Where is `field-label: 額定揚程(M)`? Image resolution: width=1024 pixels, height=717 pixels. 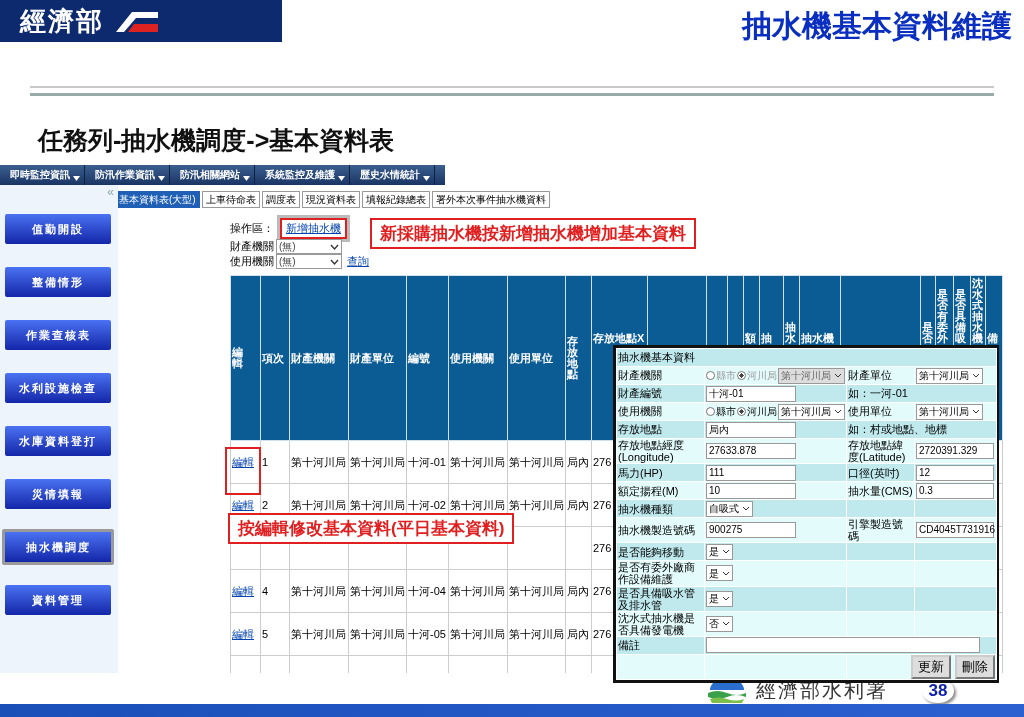 field-label: 額定揚程(M) is located at coordinates (648, 490).